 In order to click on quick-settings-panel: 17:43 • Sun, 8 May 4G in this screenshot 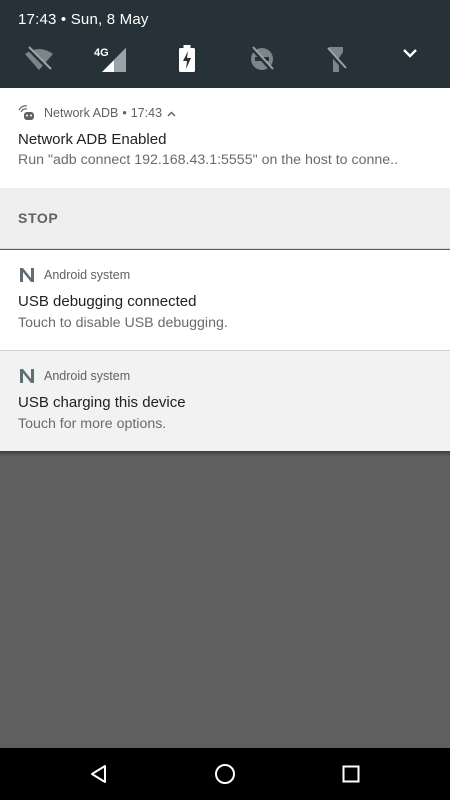, I will do `click(225, 44)`.